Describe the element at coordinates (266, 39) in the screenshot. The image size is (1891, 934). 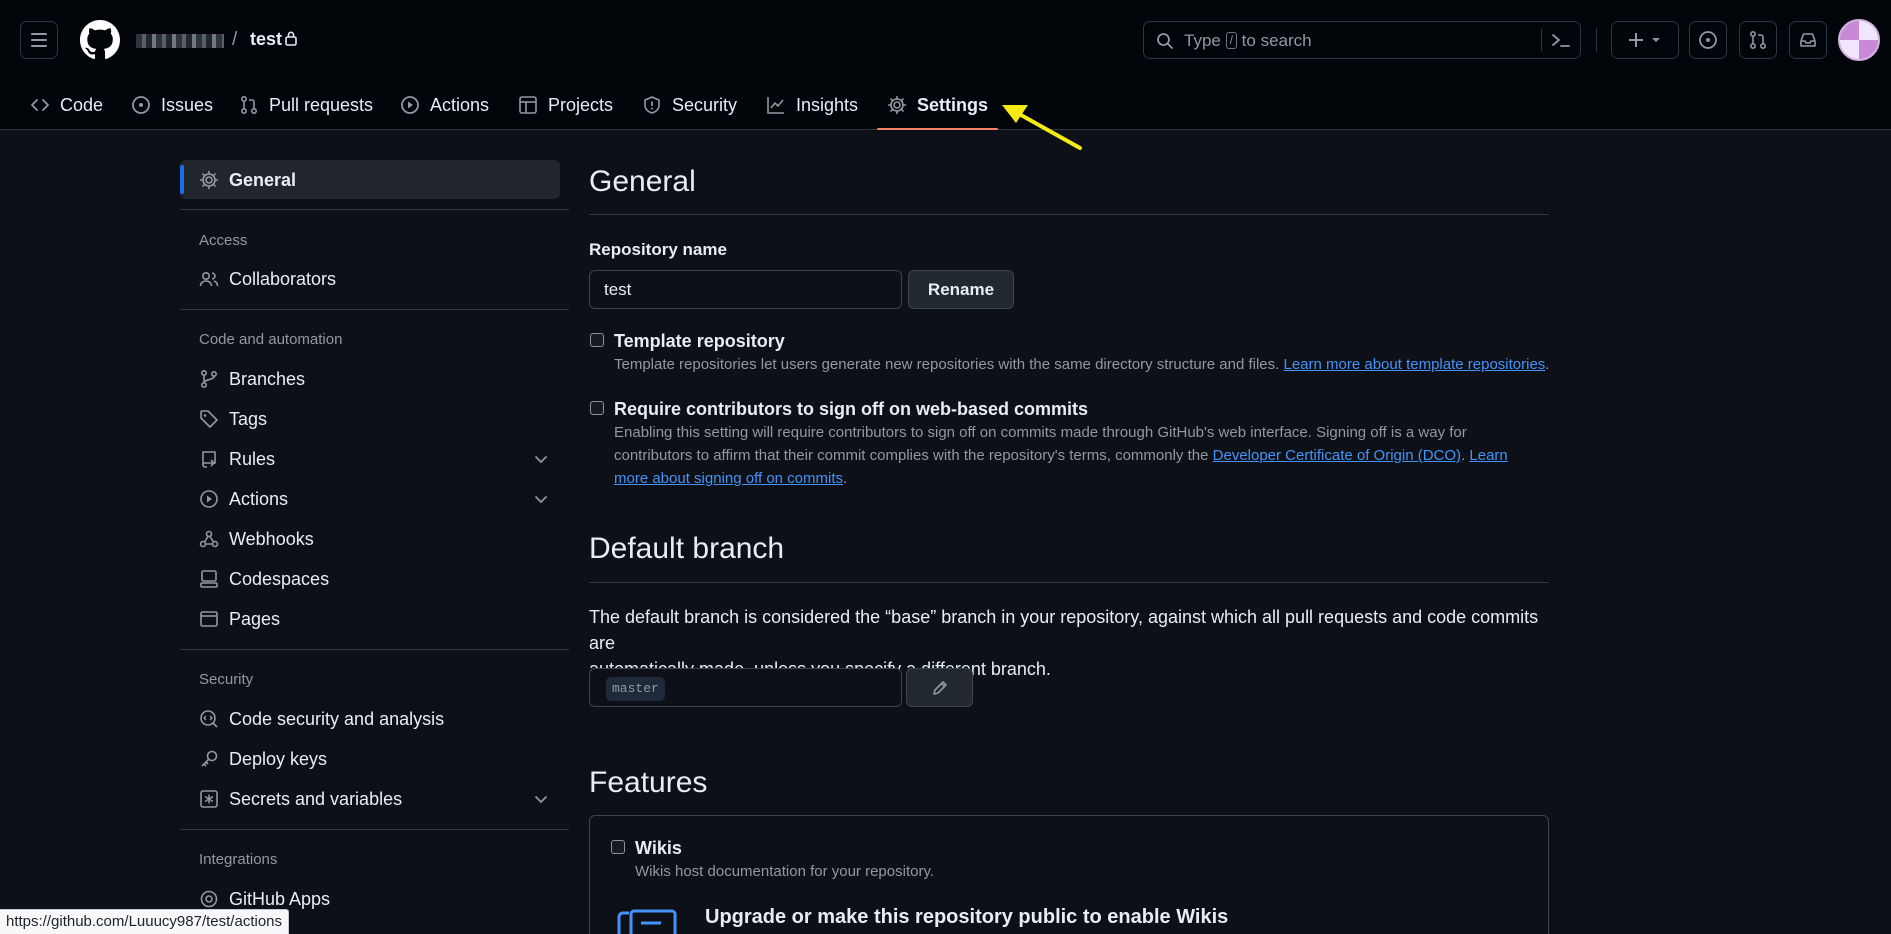
I see `repo-name-link: test` at that location.